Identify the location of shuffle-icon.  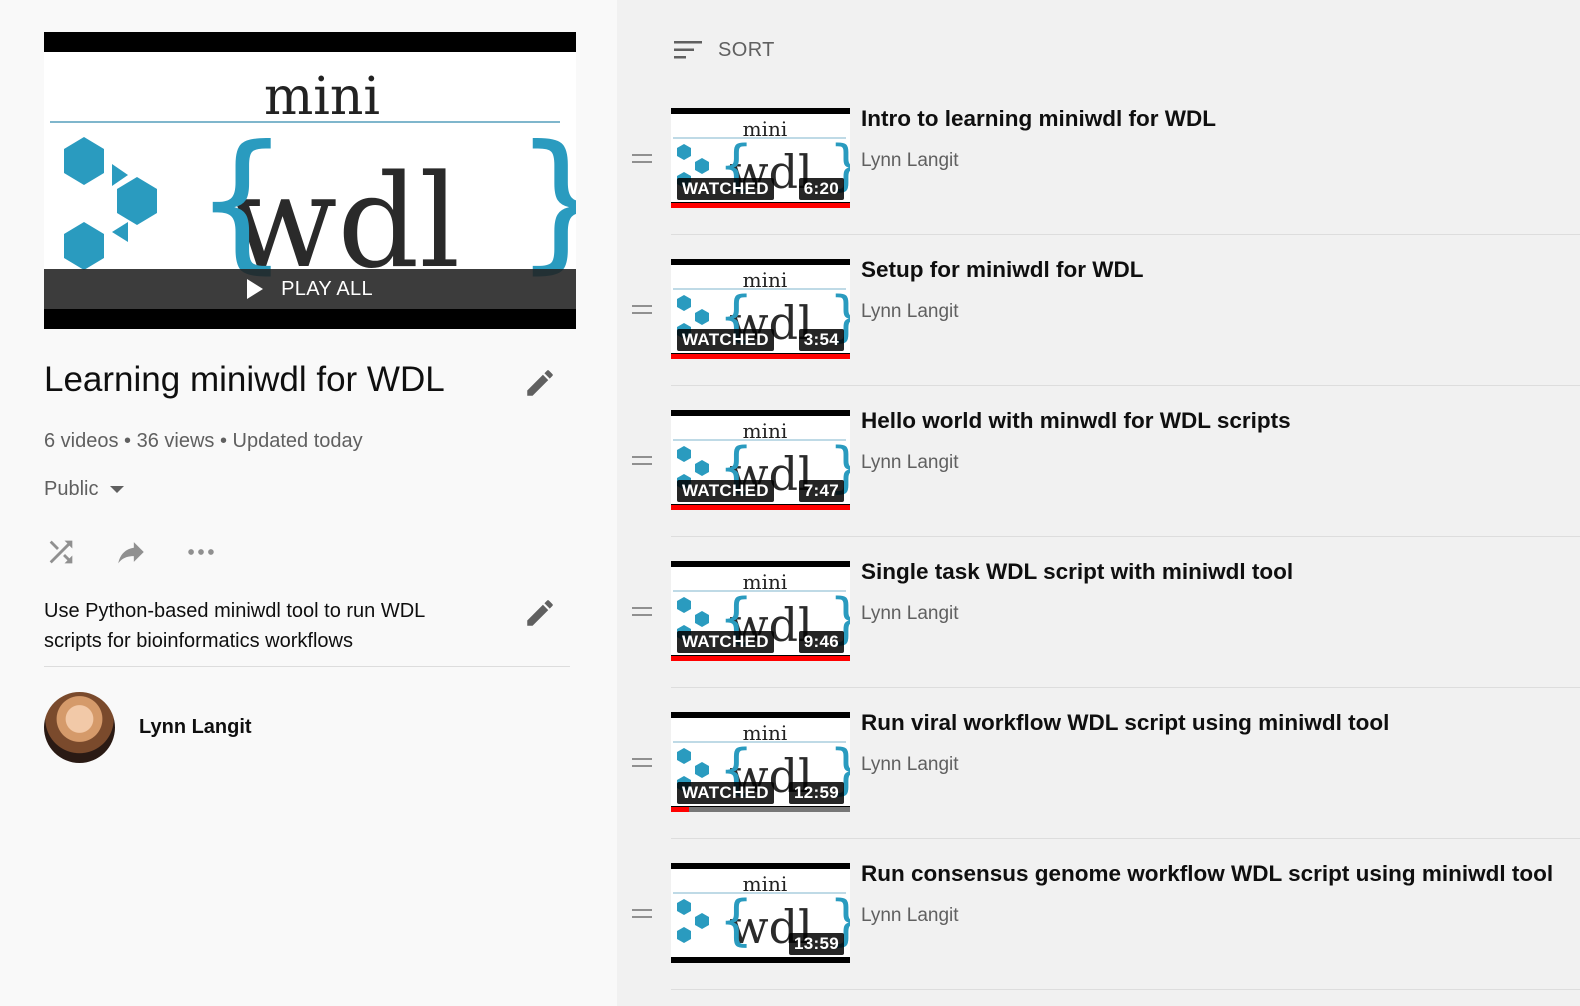
(61, 552).